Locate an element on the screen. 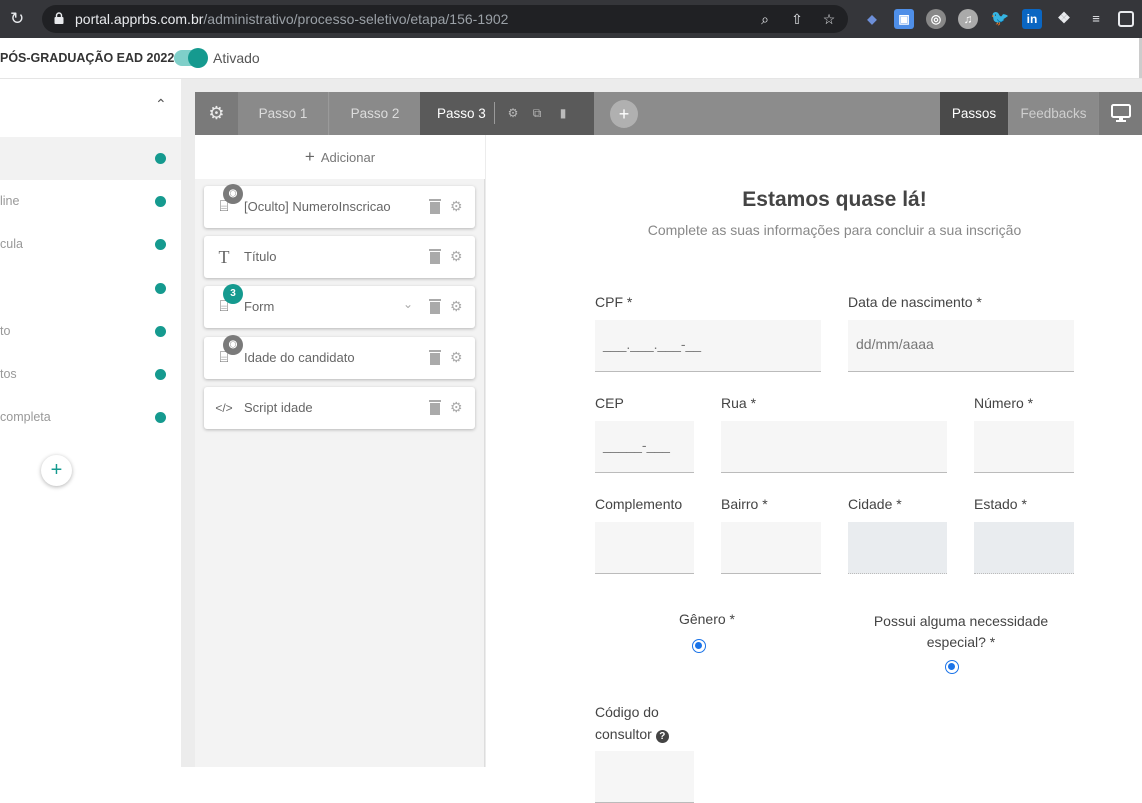 The width and height of the screenshot is (1142, 803). linkedin-icon: in is located at coordinates (1032, 19).